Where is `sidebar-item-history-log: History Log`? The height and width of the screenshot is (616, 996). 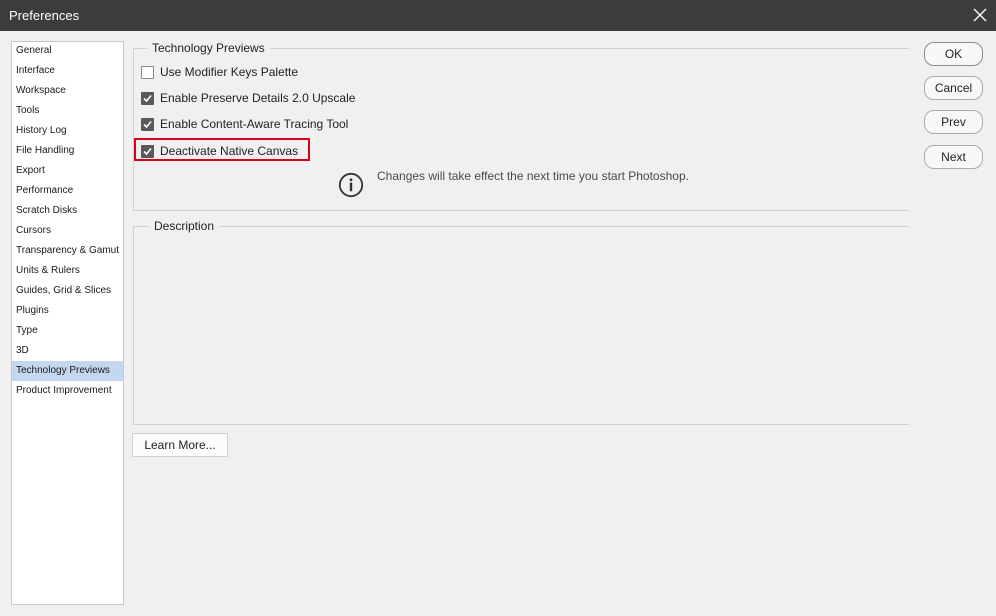
sidebar-item-history-log: History Log is located at coordinates (67, 131).